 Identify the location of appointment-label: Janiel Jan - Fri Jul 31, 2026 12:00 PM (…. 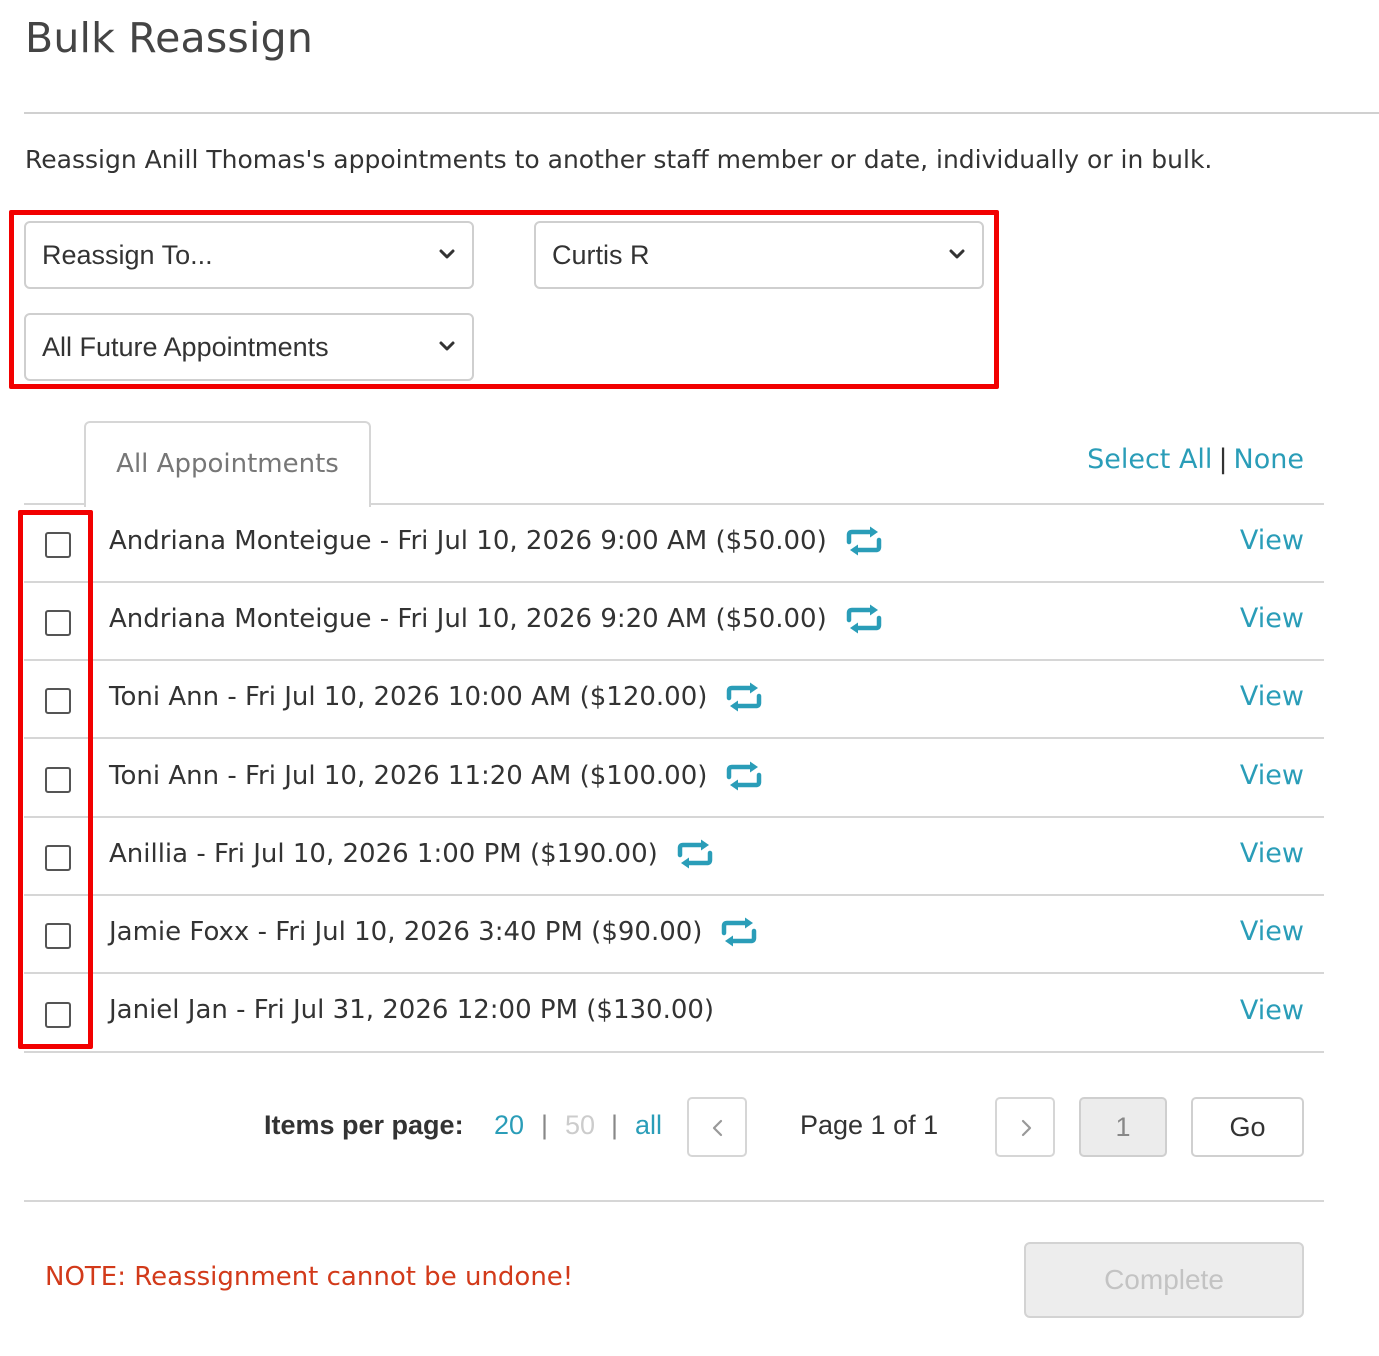
(412, 1010).